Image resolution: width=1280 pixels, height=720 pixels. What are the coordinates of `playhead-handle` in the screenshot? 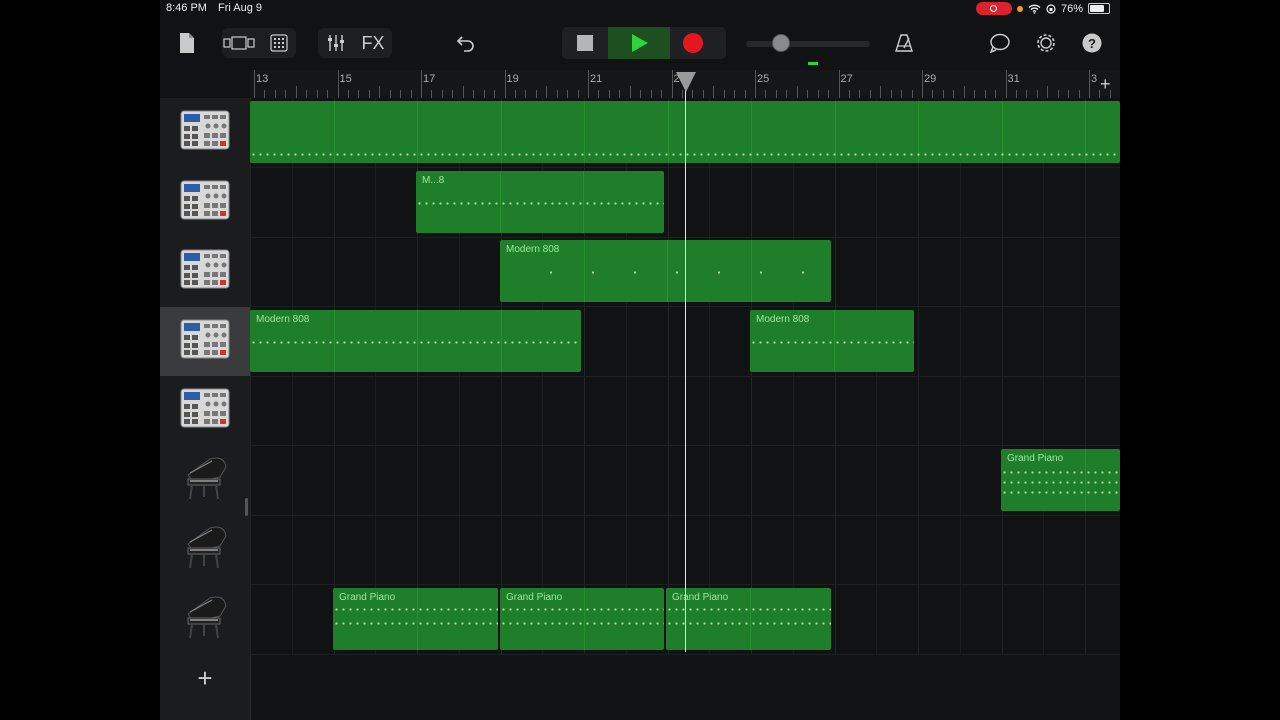 It's located at (686, 82).